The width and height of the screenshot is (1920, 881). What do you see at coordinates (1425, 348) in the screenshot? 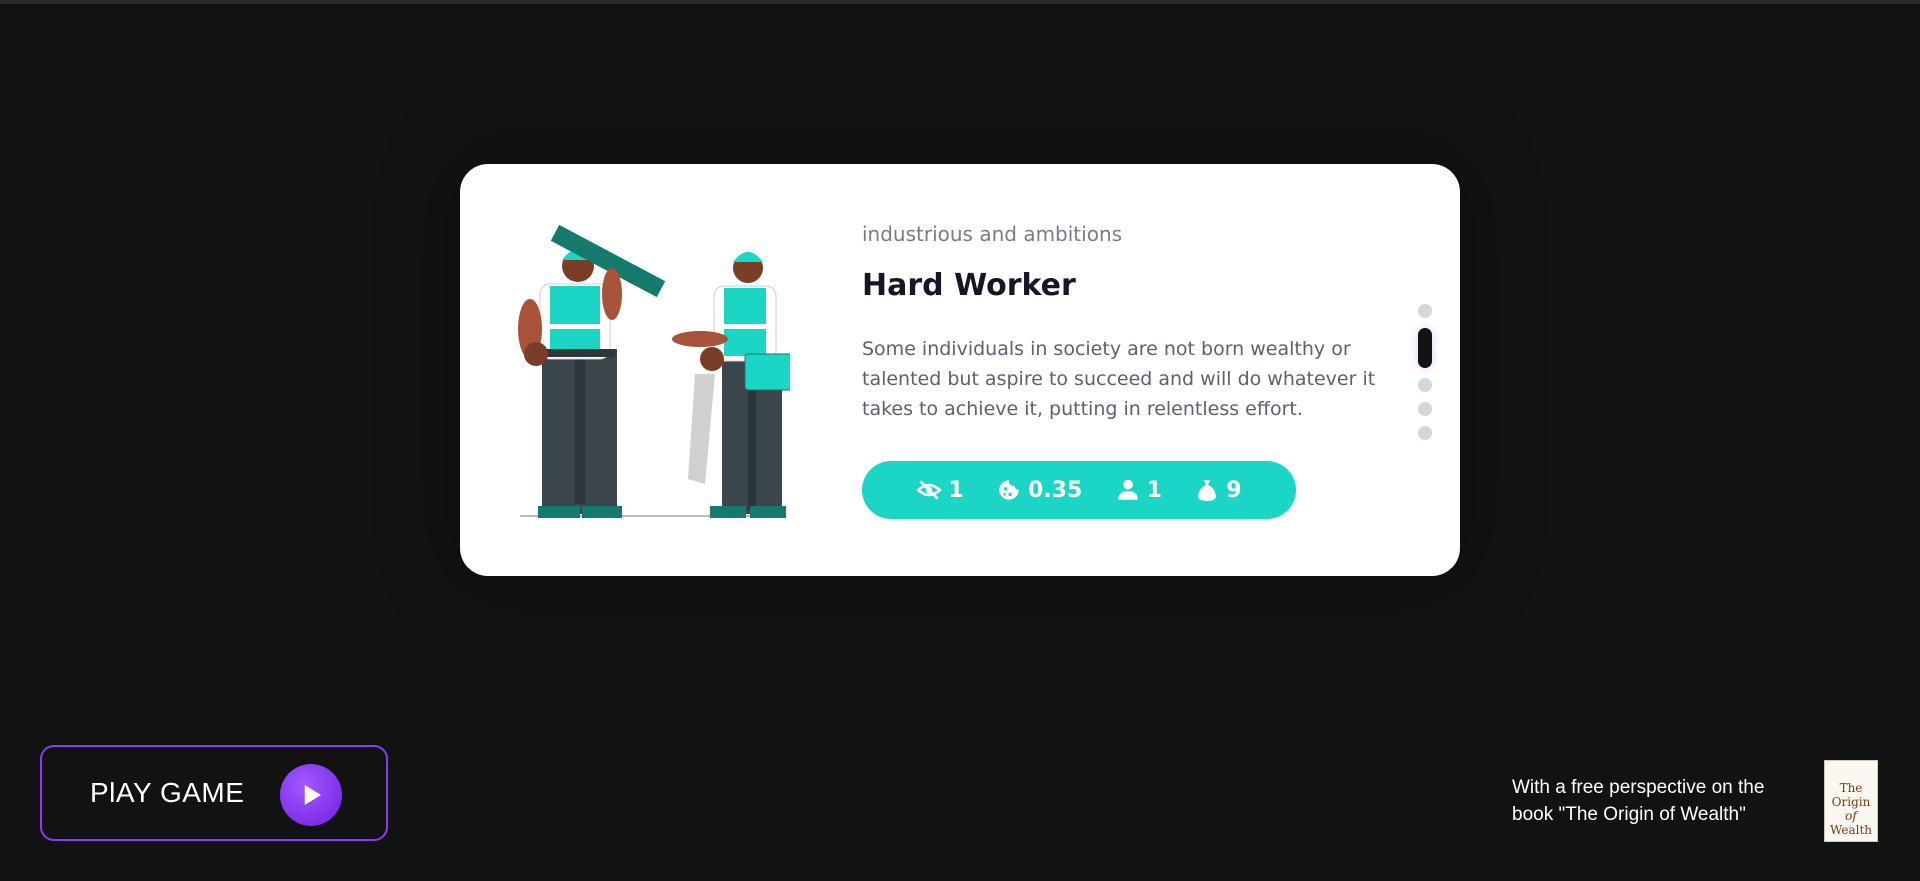
I see `pagination-dot-active` at bounding box center [1425, 348].